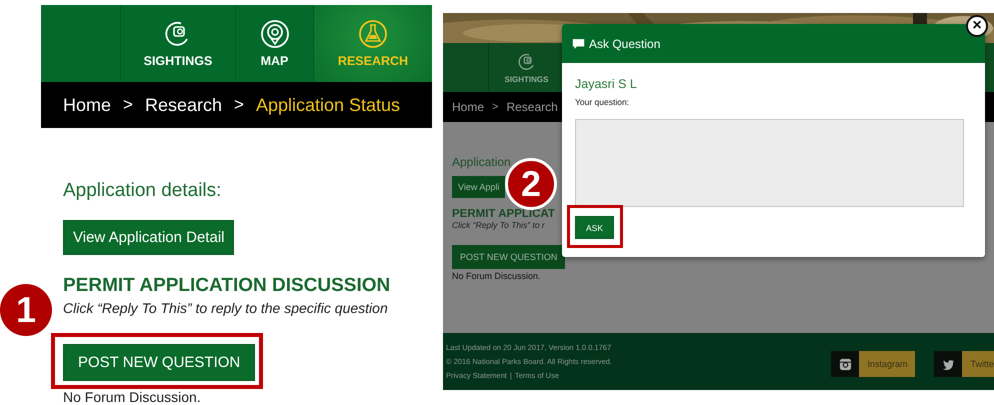  Describe the element at coordinates (504, 214) in the screenshot. I see `section-heading: PERMIT APPLICAT` at that location.